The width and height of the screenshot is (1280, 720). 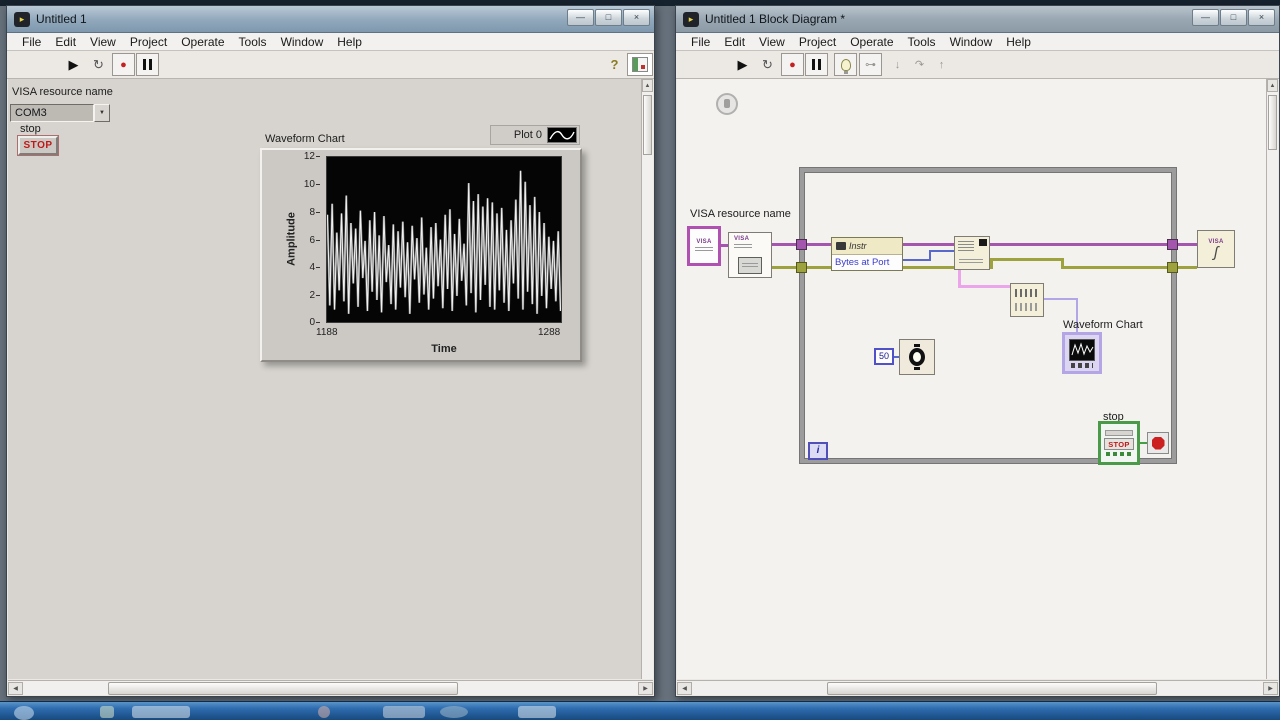 What do you see at coordinates (527, 135) in the screenshot?
I see `legend-plot-label: Plot 0` at bounding box center [527, 135].